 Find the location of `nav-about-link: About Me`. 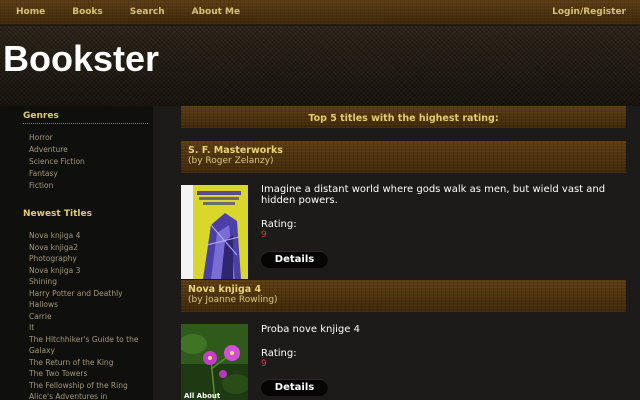

nav-about-link: About Me is located at coordinates (216, 12).